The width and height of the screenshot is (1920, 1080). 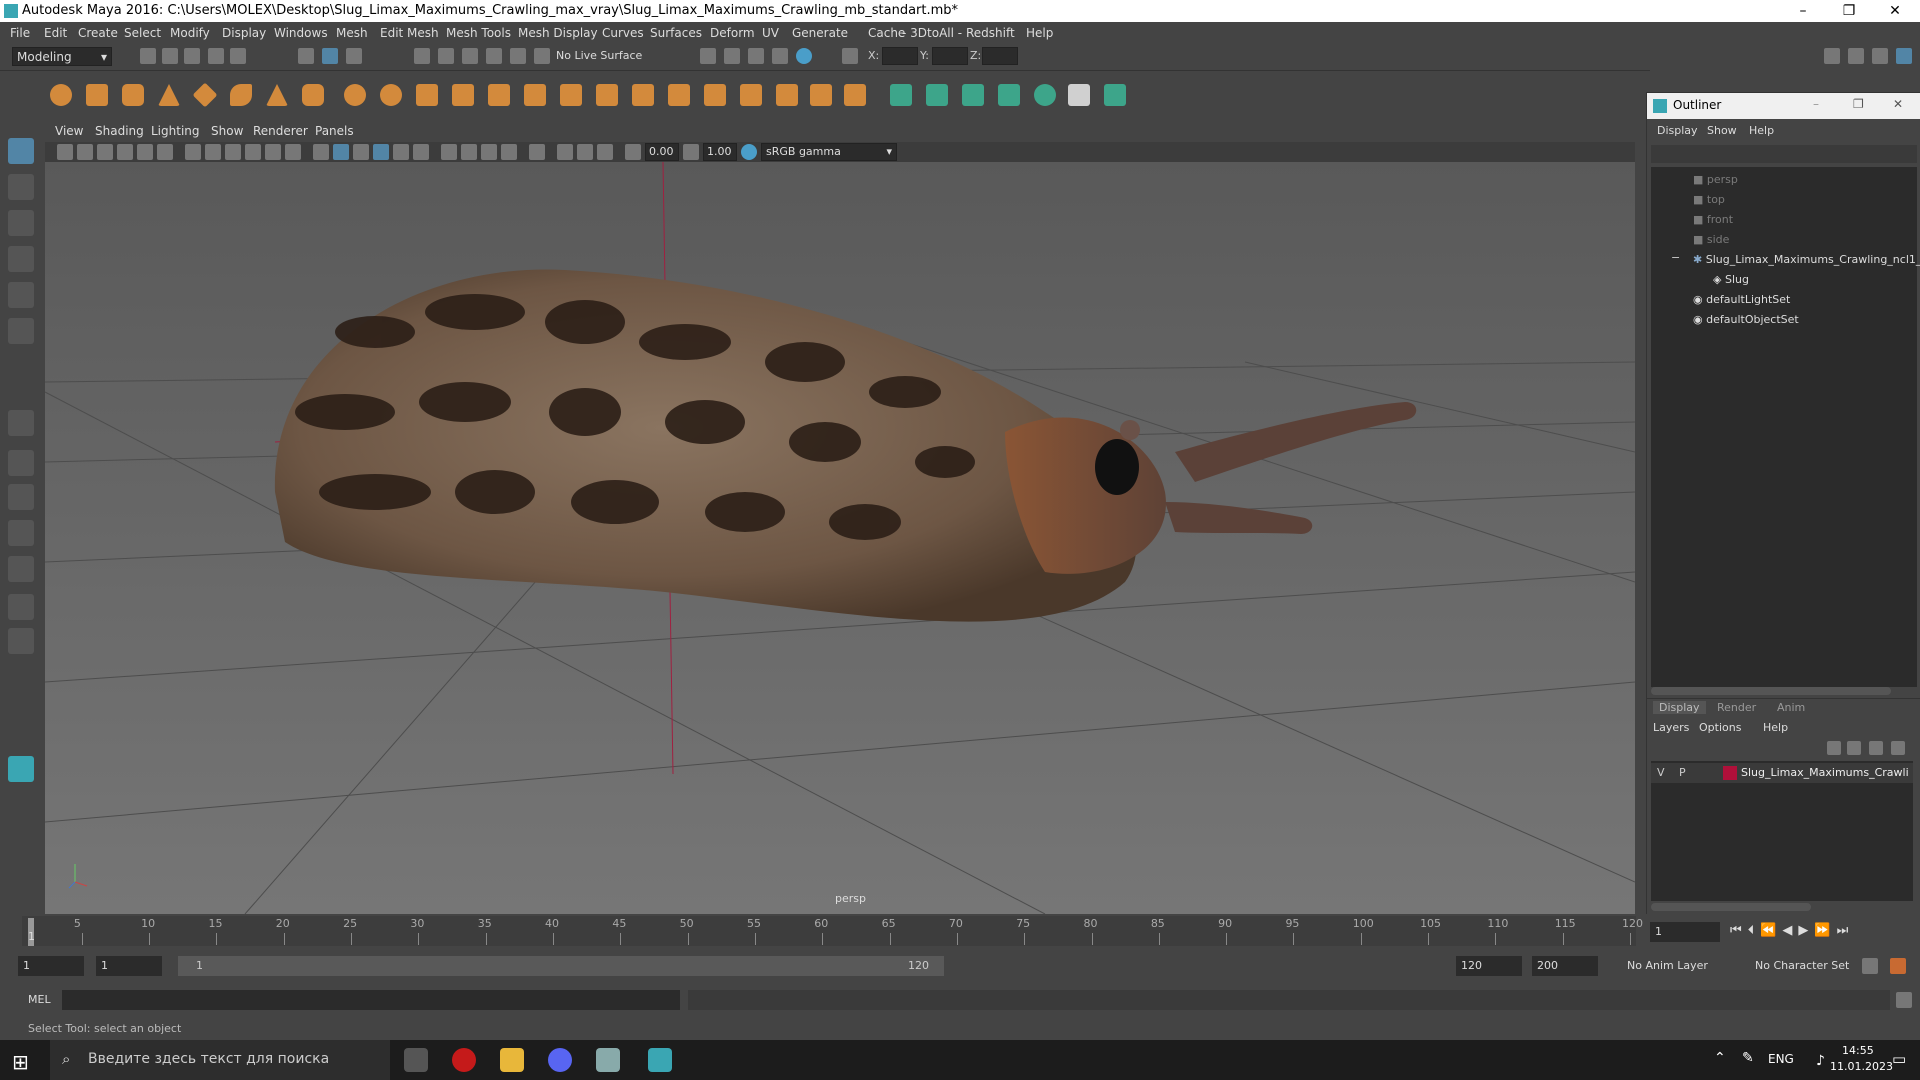 What do you see at coordinates (1565, 966) in the screenshot?
I see `animation-end-field: 200` at bounding box center [1565, 966].